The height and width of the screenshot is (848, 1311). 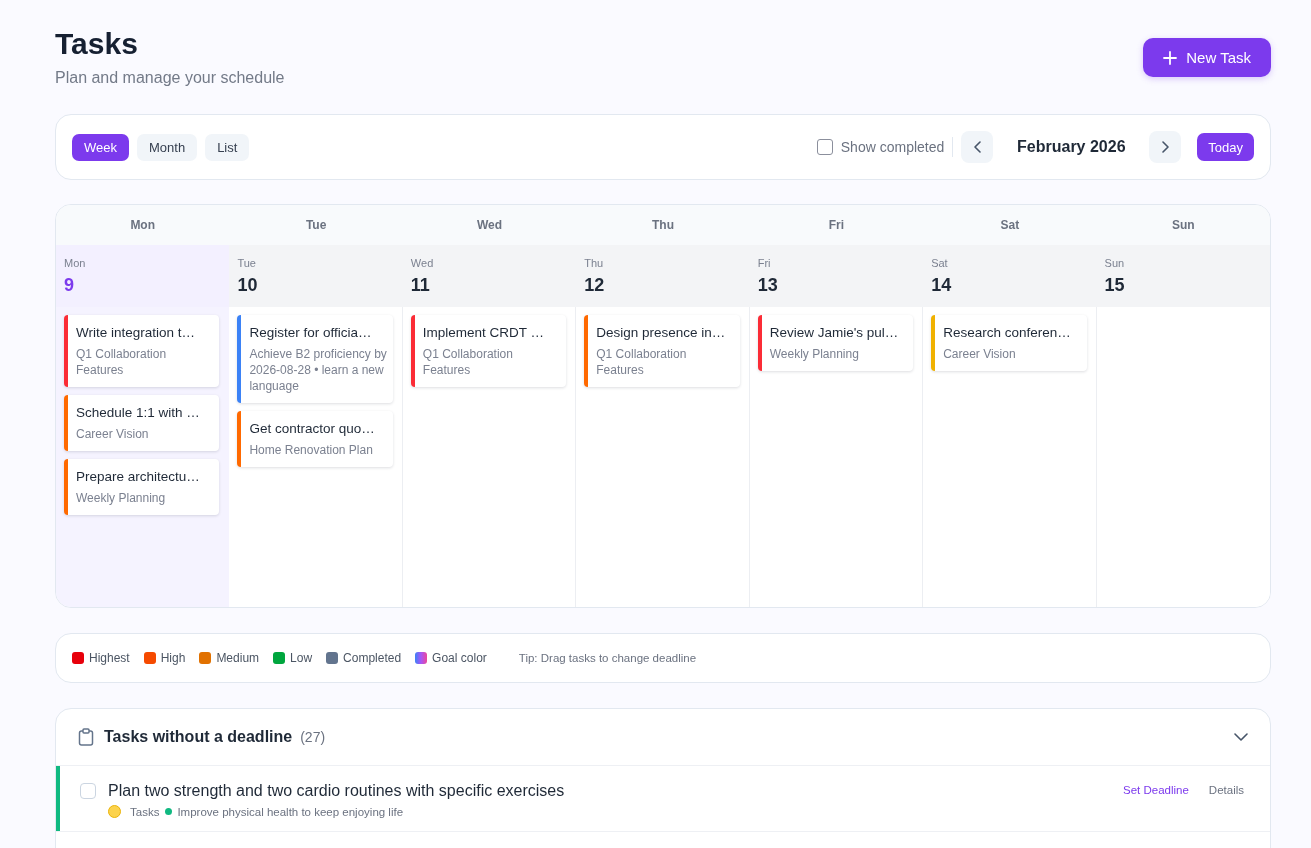 What do you see at coordinates (58, 798) in the screenshot?
I see `goal-stripe` at bounding box center [58, 798].